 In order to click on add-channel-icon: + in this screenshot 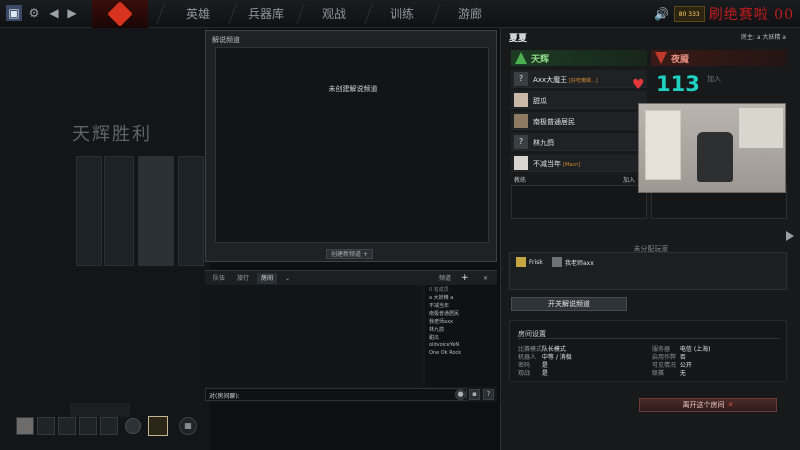, I will do `click(465, 278)`.